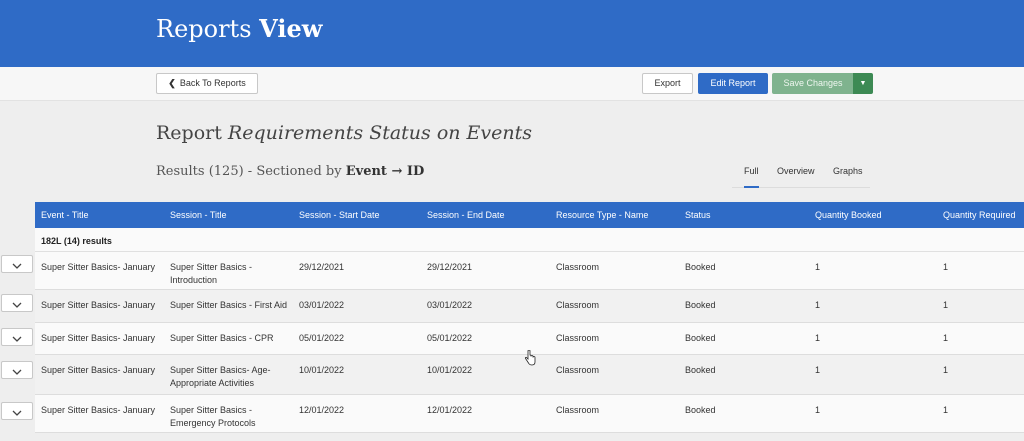 This screenshot has width=1024, height=441. I want to click on column-header: Quantity Booked, so click(848, 215).